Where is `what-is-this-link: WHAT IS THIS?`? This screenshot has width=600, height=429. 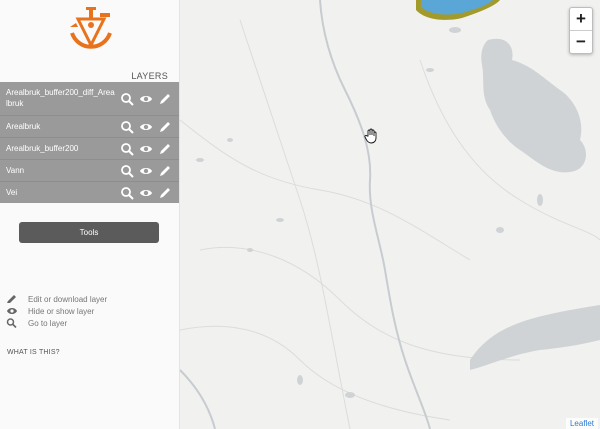 what-is-this-link: WHAT IS THIS? is located at coordinates (33, 352).